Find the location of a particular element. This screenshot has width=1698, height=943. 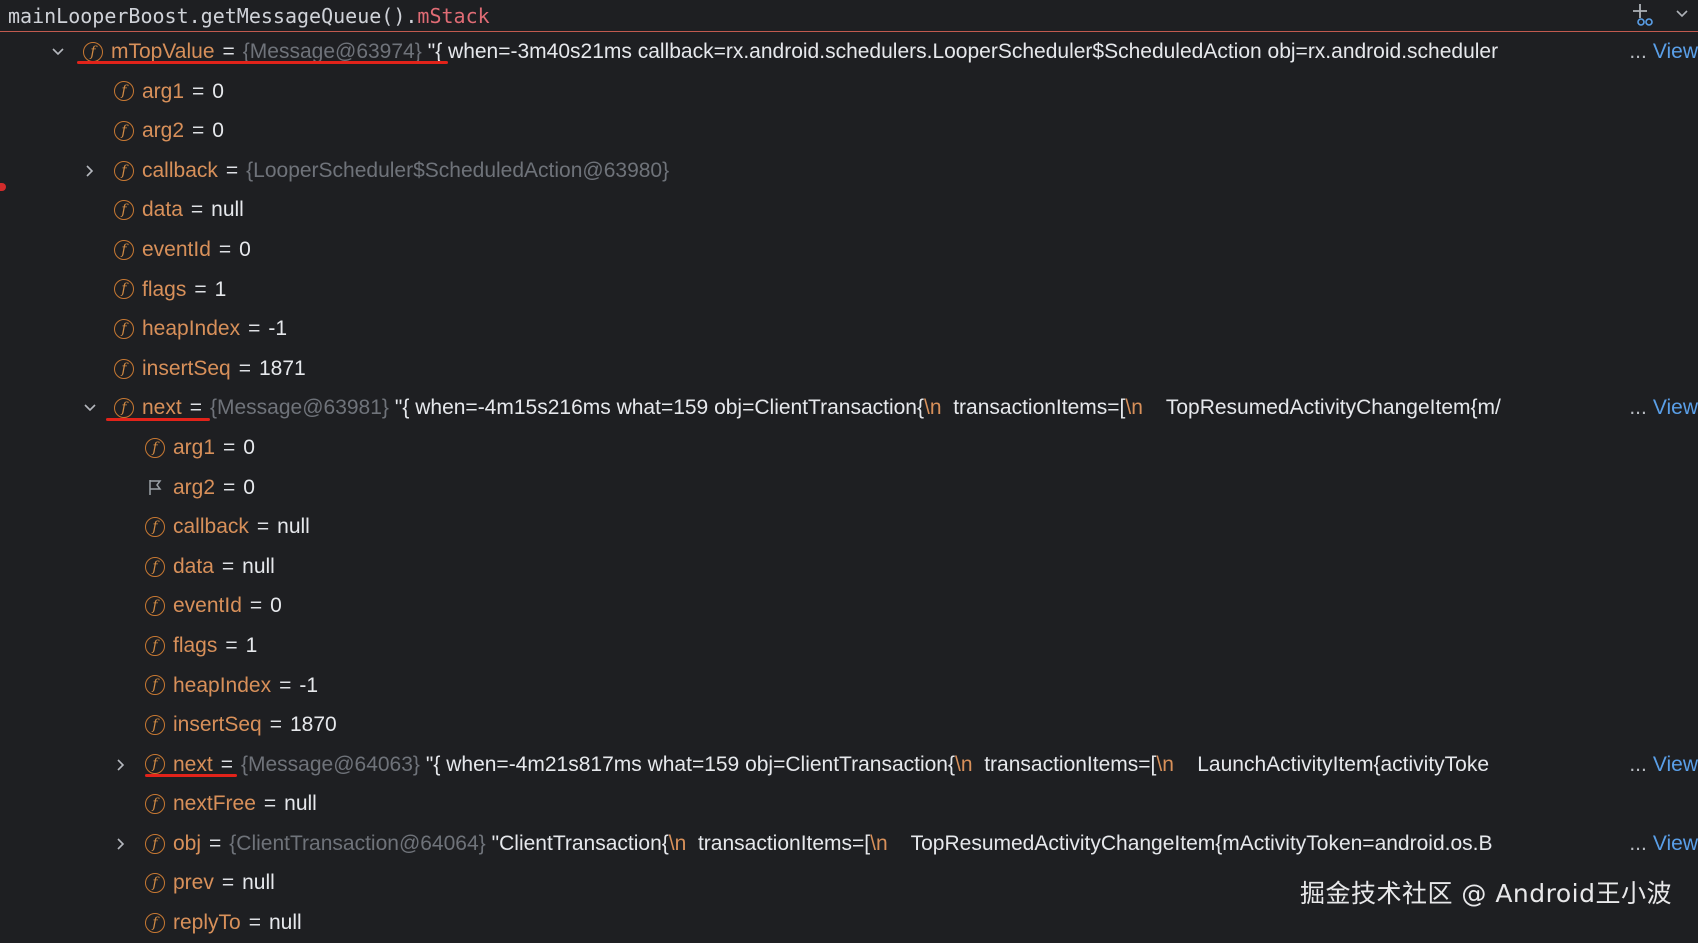

tree-row-arg2: arg2 = 0 is located at coordinates (849, 488).